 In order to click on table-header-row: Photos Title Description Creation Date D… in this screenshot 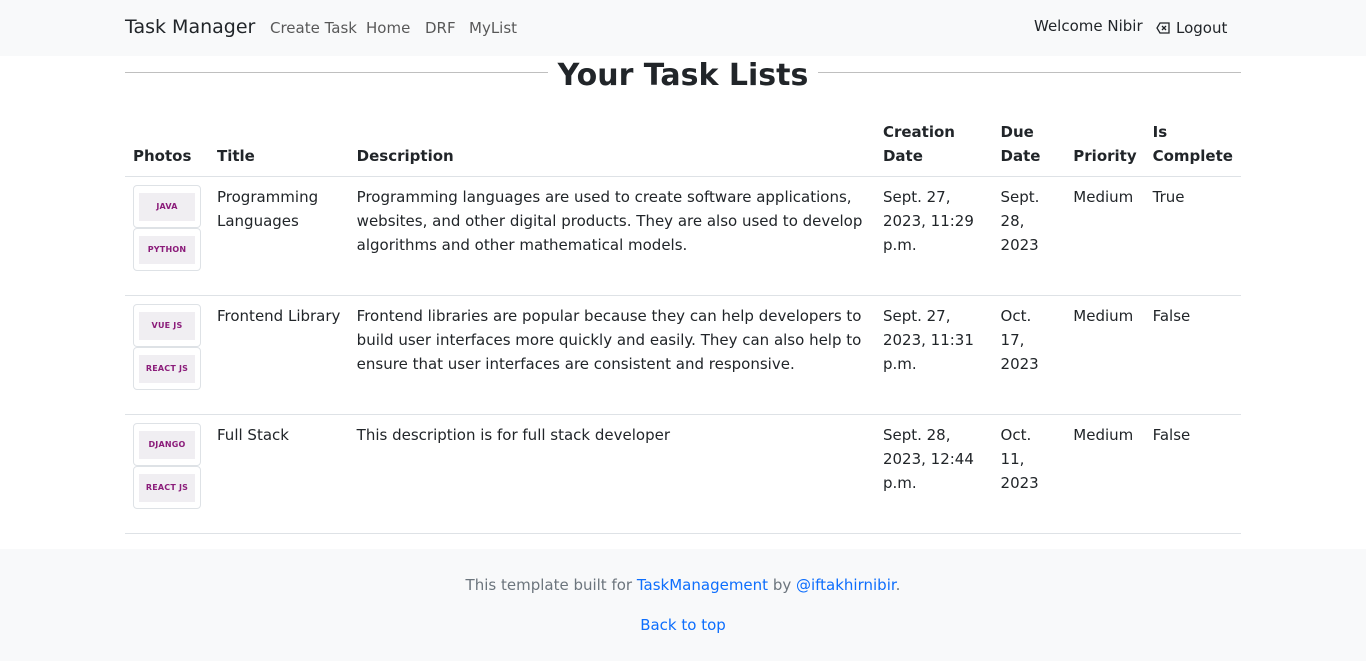, I will do `click(683, 147)`.